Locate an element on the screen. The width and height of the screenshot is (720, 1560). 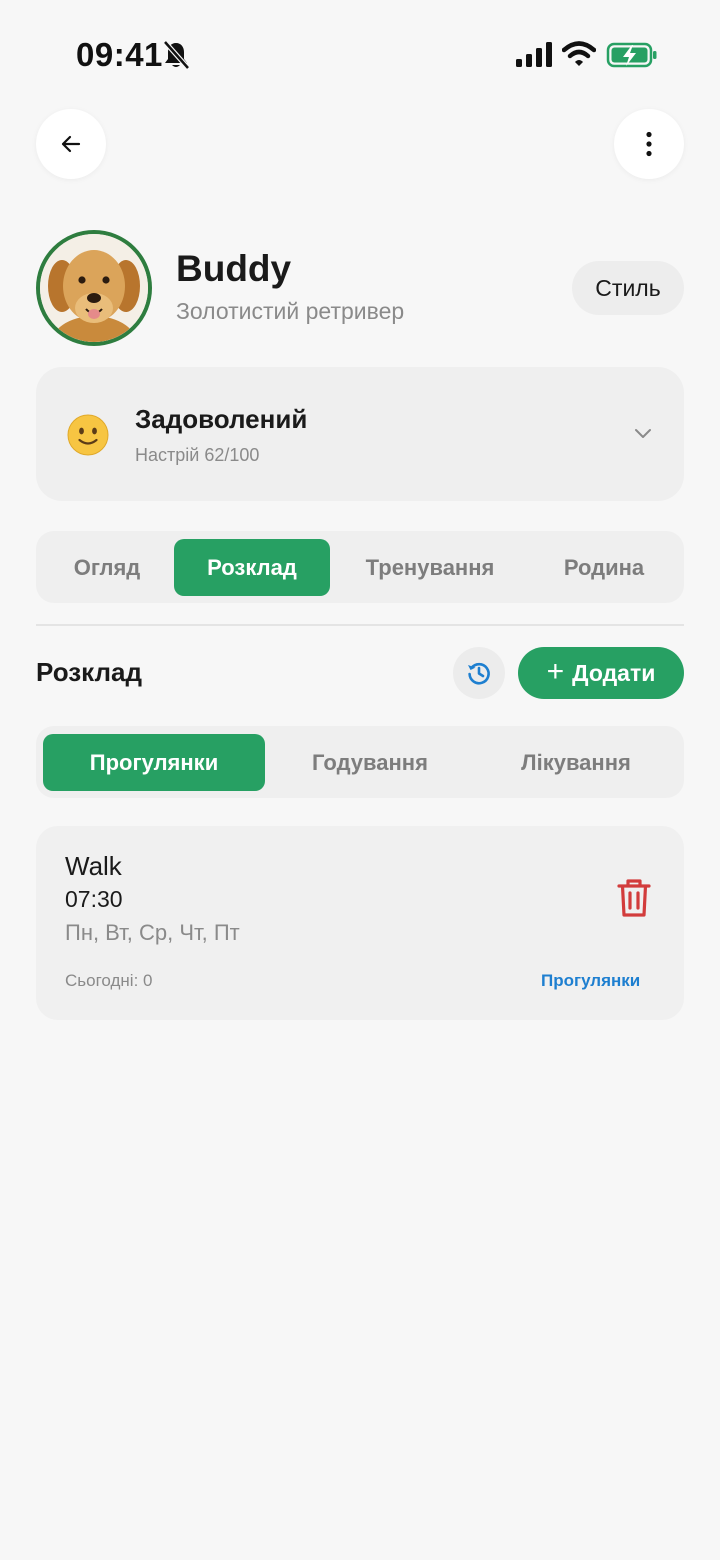
trash-icon is located at coordinates (634, 898).